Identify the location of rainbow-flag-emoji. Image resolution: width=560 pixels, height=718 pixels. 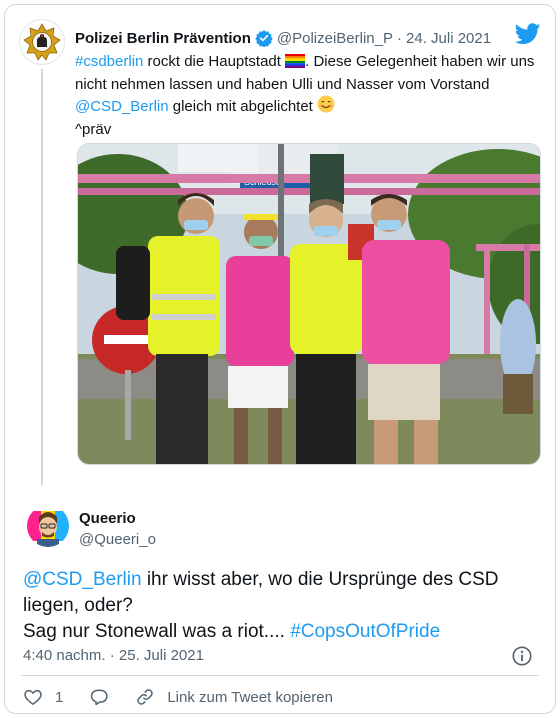
(295, 63).